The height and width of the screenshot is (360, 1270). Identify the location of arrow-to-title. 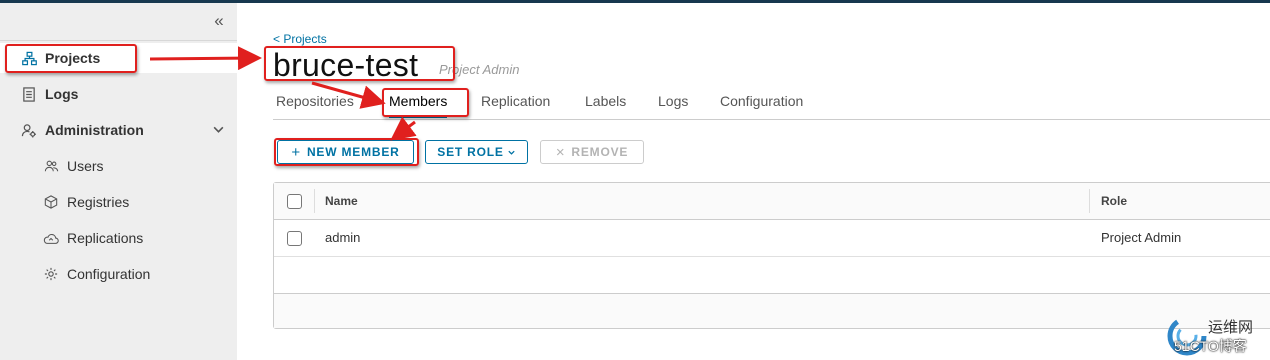
(205, 58).